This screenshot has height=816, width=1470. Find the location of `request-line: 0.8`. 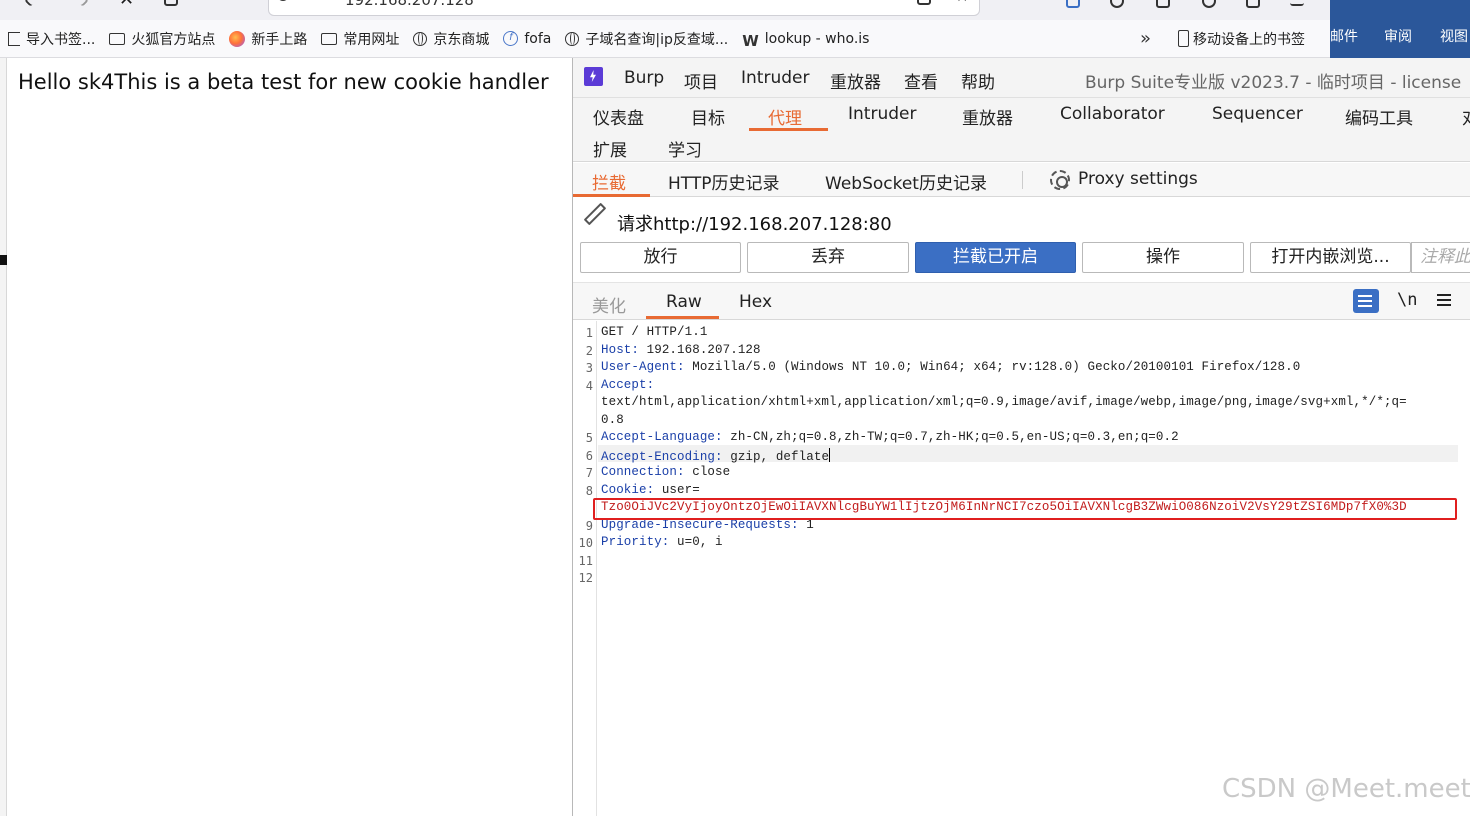

request-line: 0.8 is located at coordinates (612, 420).